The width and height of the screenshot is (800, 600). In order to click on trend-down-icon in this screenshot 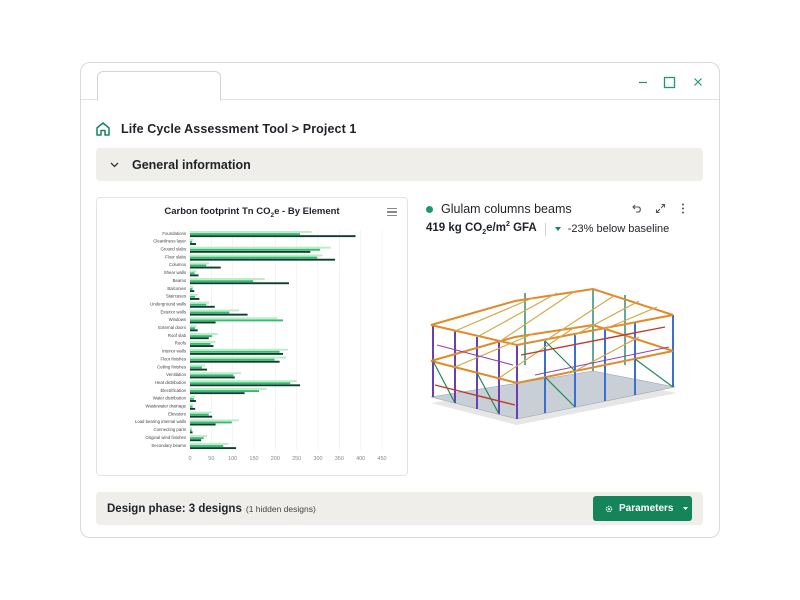, I will do `click(558, 229)`.